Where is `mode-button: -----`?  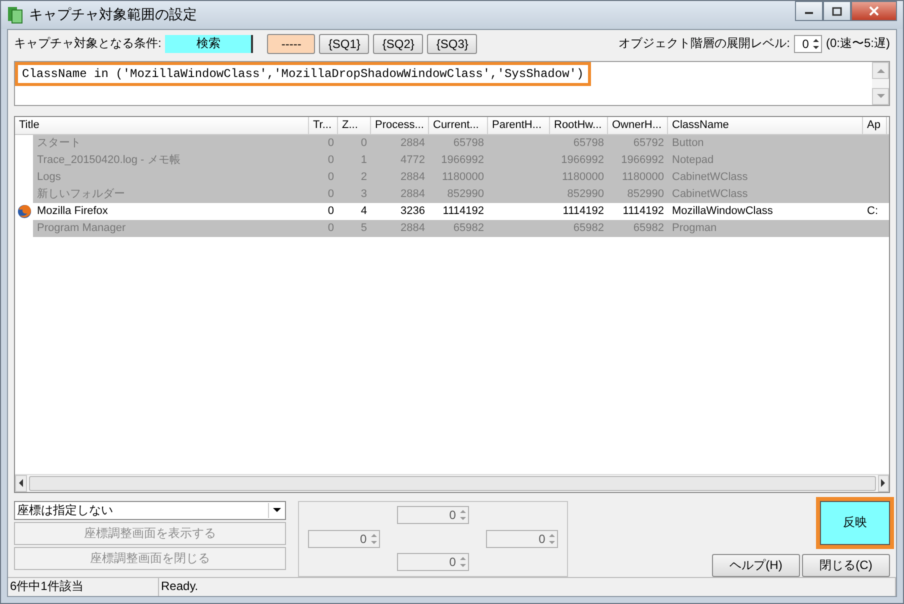
mode-button: ----- is located at coordinates (291, 44).